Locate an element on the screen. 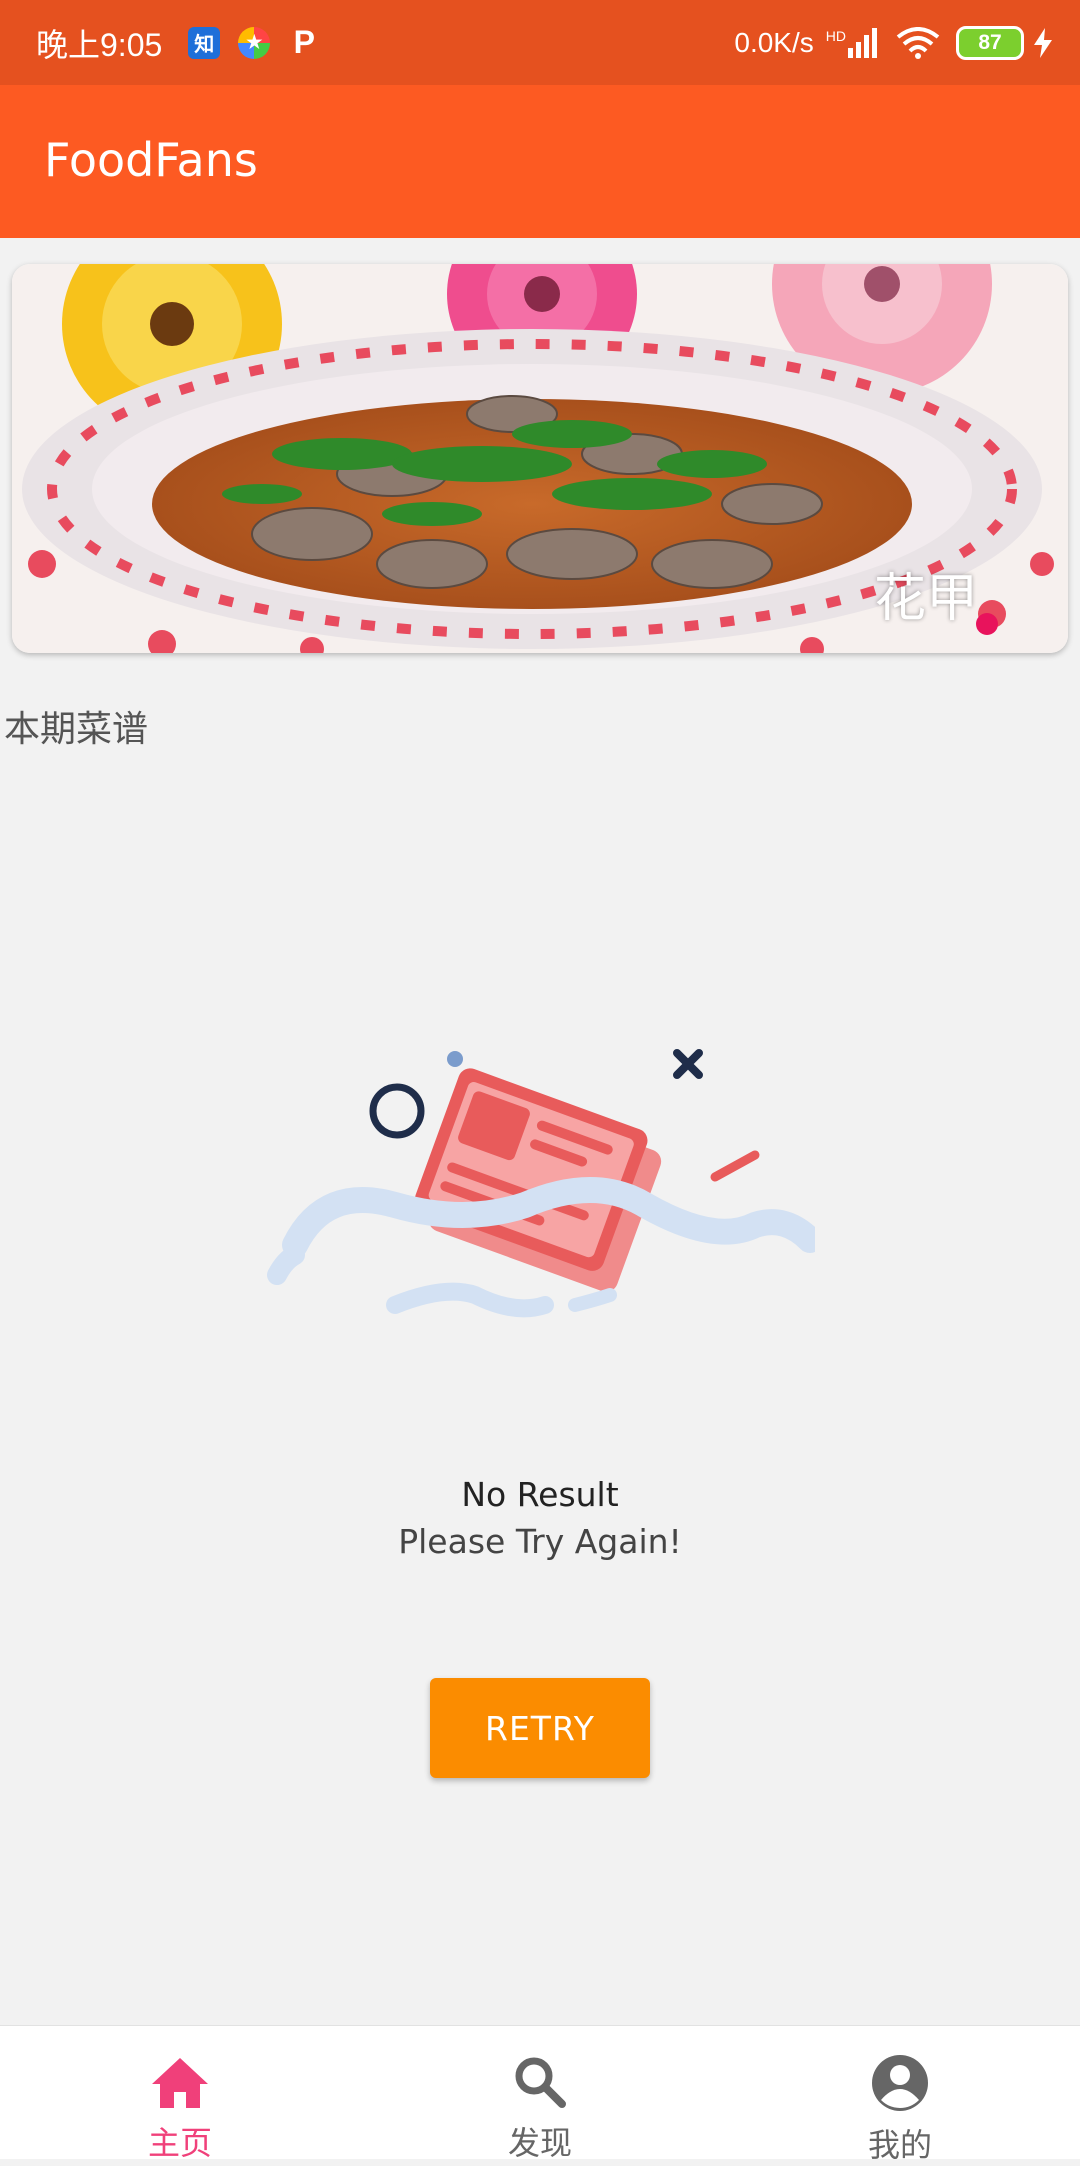 The height and width of the screenshot is (2166, 1080). signal-hd-label: HD is located at coordinates (835, 35).